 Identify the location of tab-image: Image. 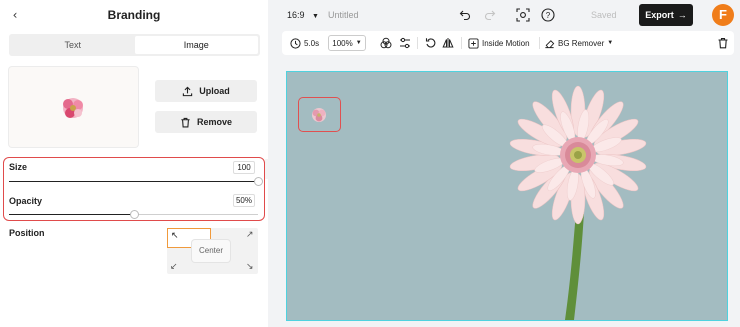
(196, 45).